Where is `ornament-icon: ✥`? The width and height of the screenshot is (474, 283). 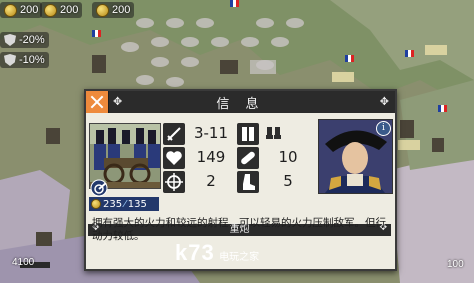 ornament-icon: ✥ is located at coordinates (384, 101).